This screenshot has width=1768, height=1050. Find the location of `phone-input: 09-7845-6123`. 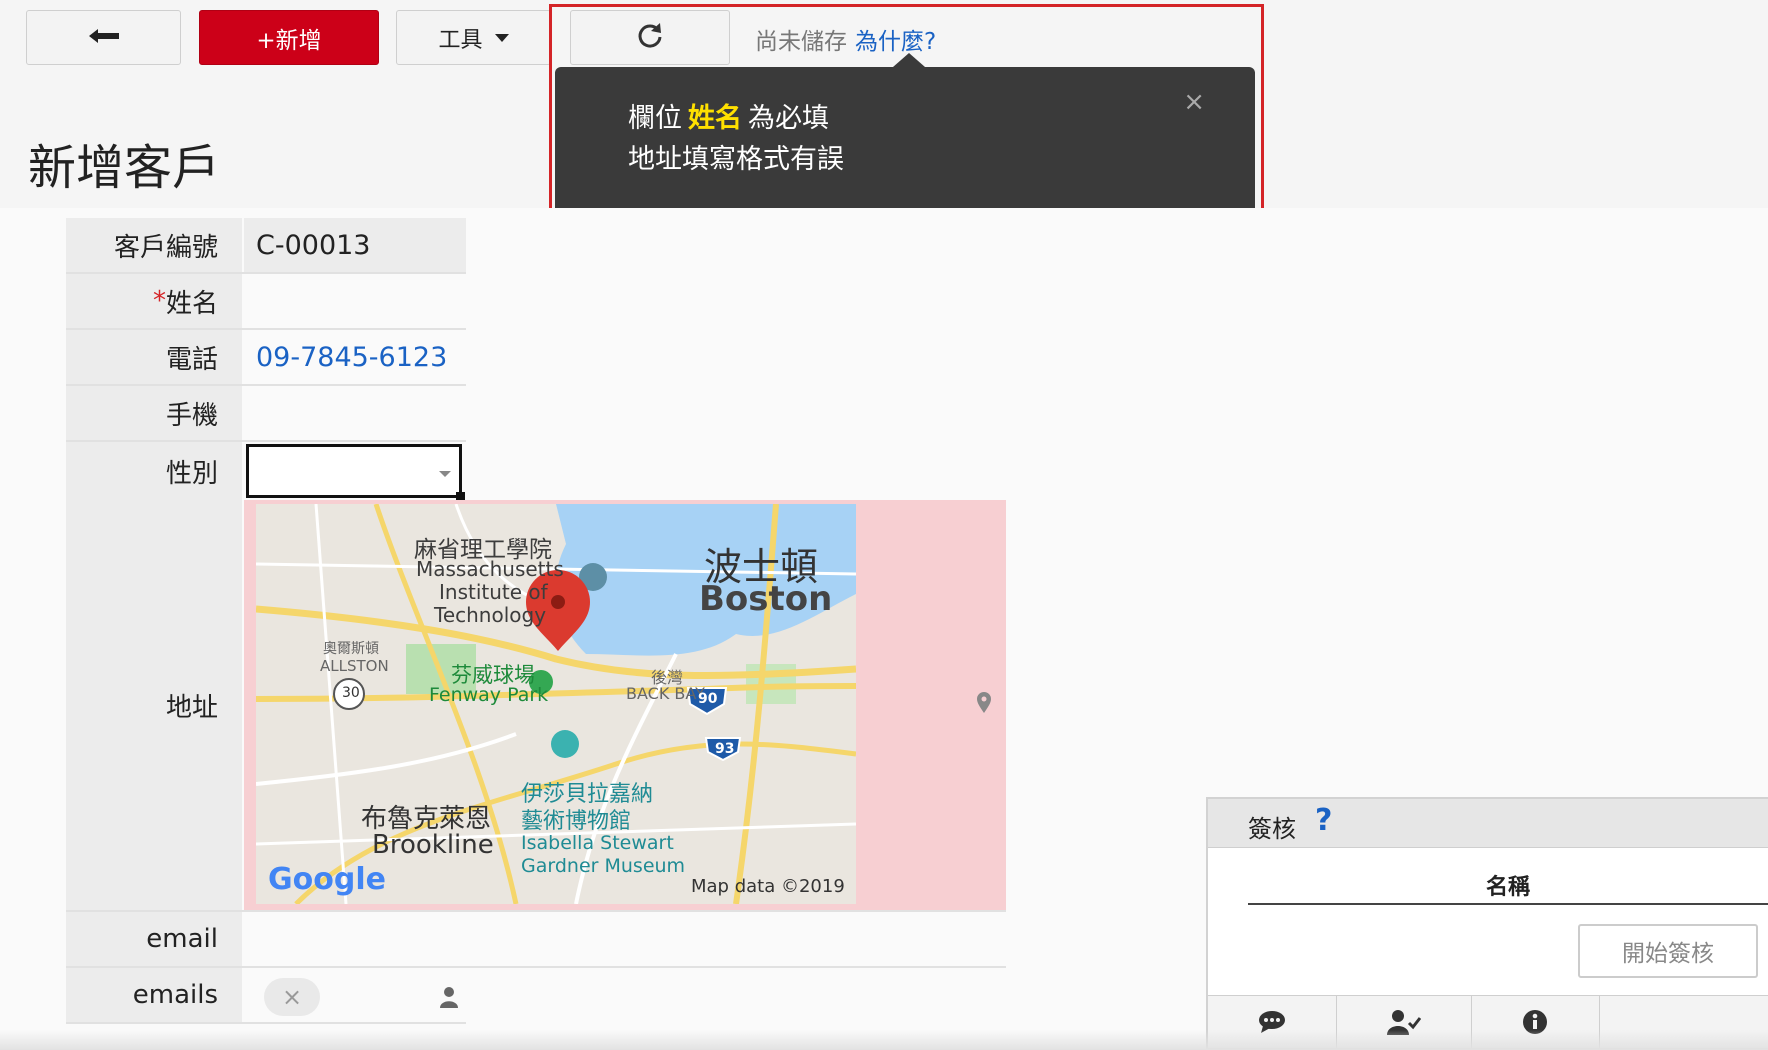

phone-input: 09-7845-6123 is located at coordinates (355, 357).